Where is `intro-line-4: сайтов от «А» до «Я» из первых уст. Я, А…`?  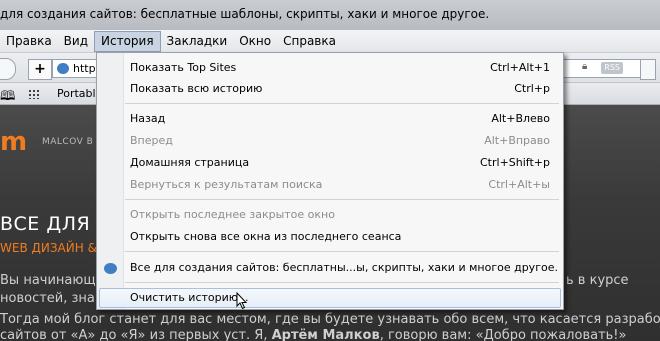 intro-line-4: сайтов от «А» до «Я» из первых уст. Я, А… is located at coordinates (330, 334).